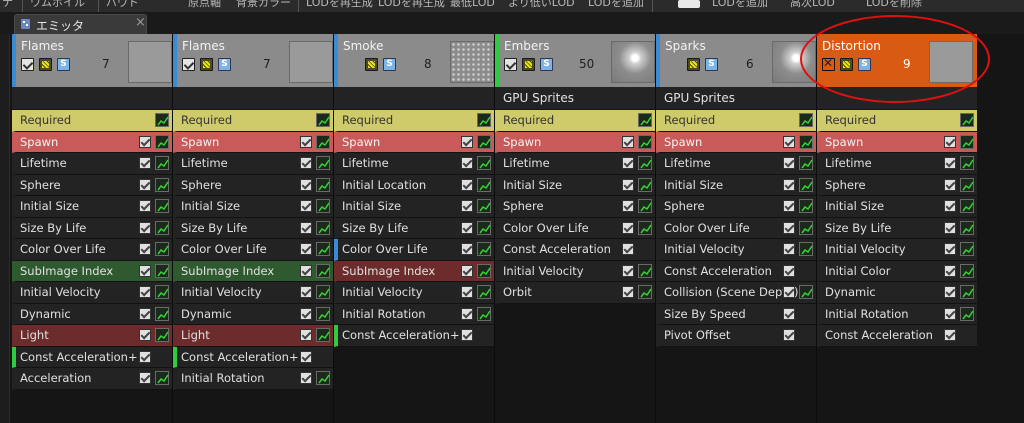 This screenshot has width=1024, height=423. Describe the element at coordinates (736, 60) in the screenshot. I see `emitter-header: Sparks S 6` at that location.